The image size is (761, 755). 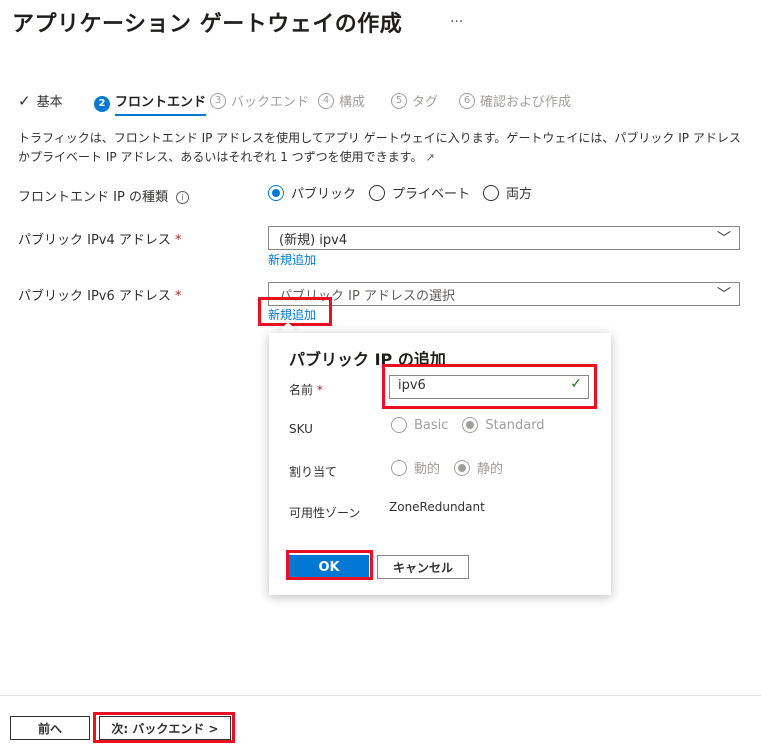 I want to click on tab-frontend: 2 フロントエンド, so click(x=150, y=103).